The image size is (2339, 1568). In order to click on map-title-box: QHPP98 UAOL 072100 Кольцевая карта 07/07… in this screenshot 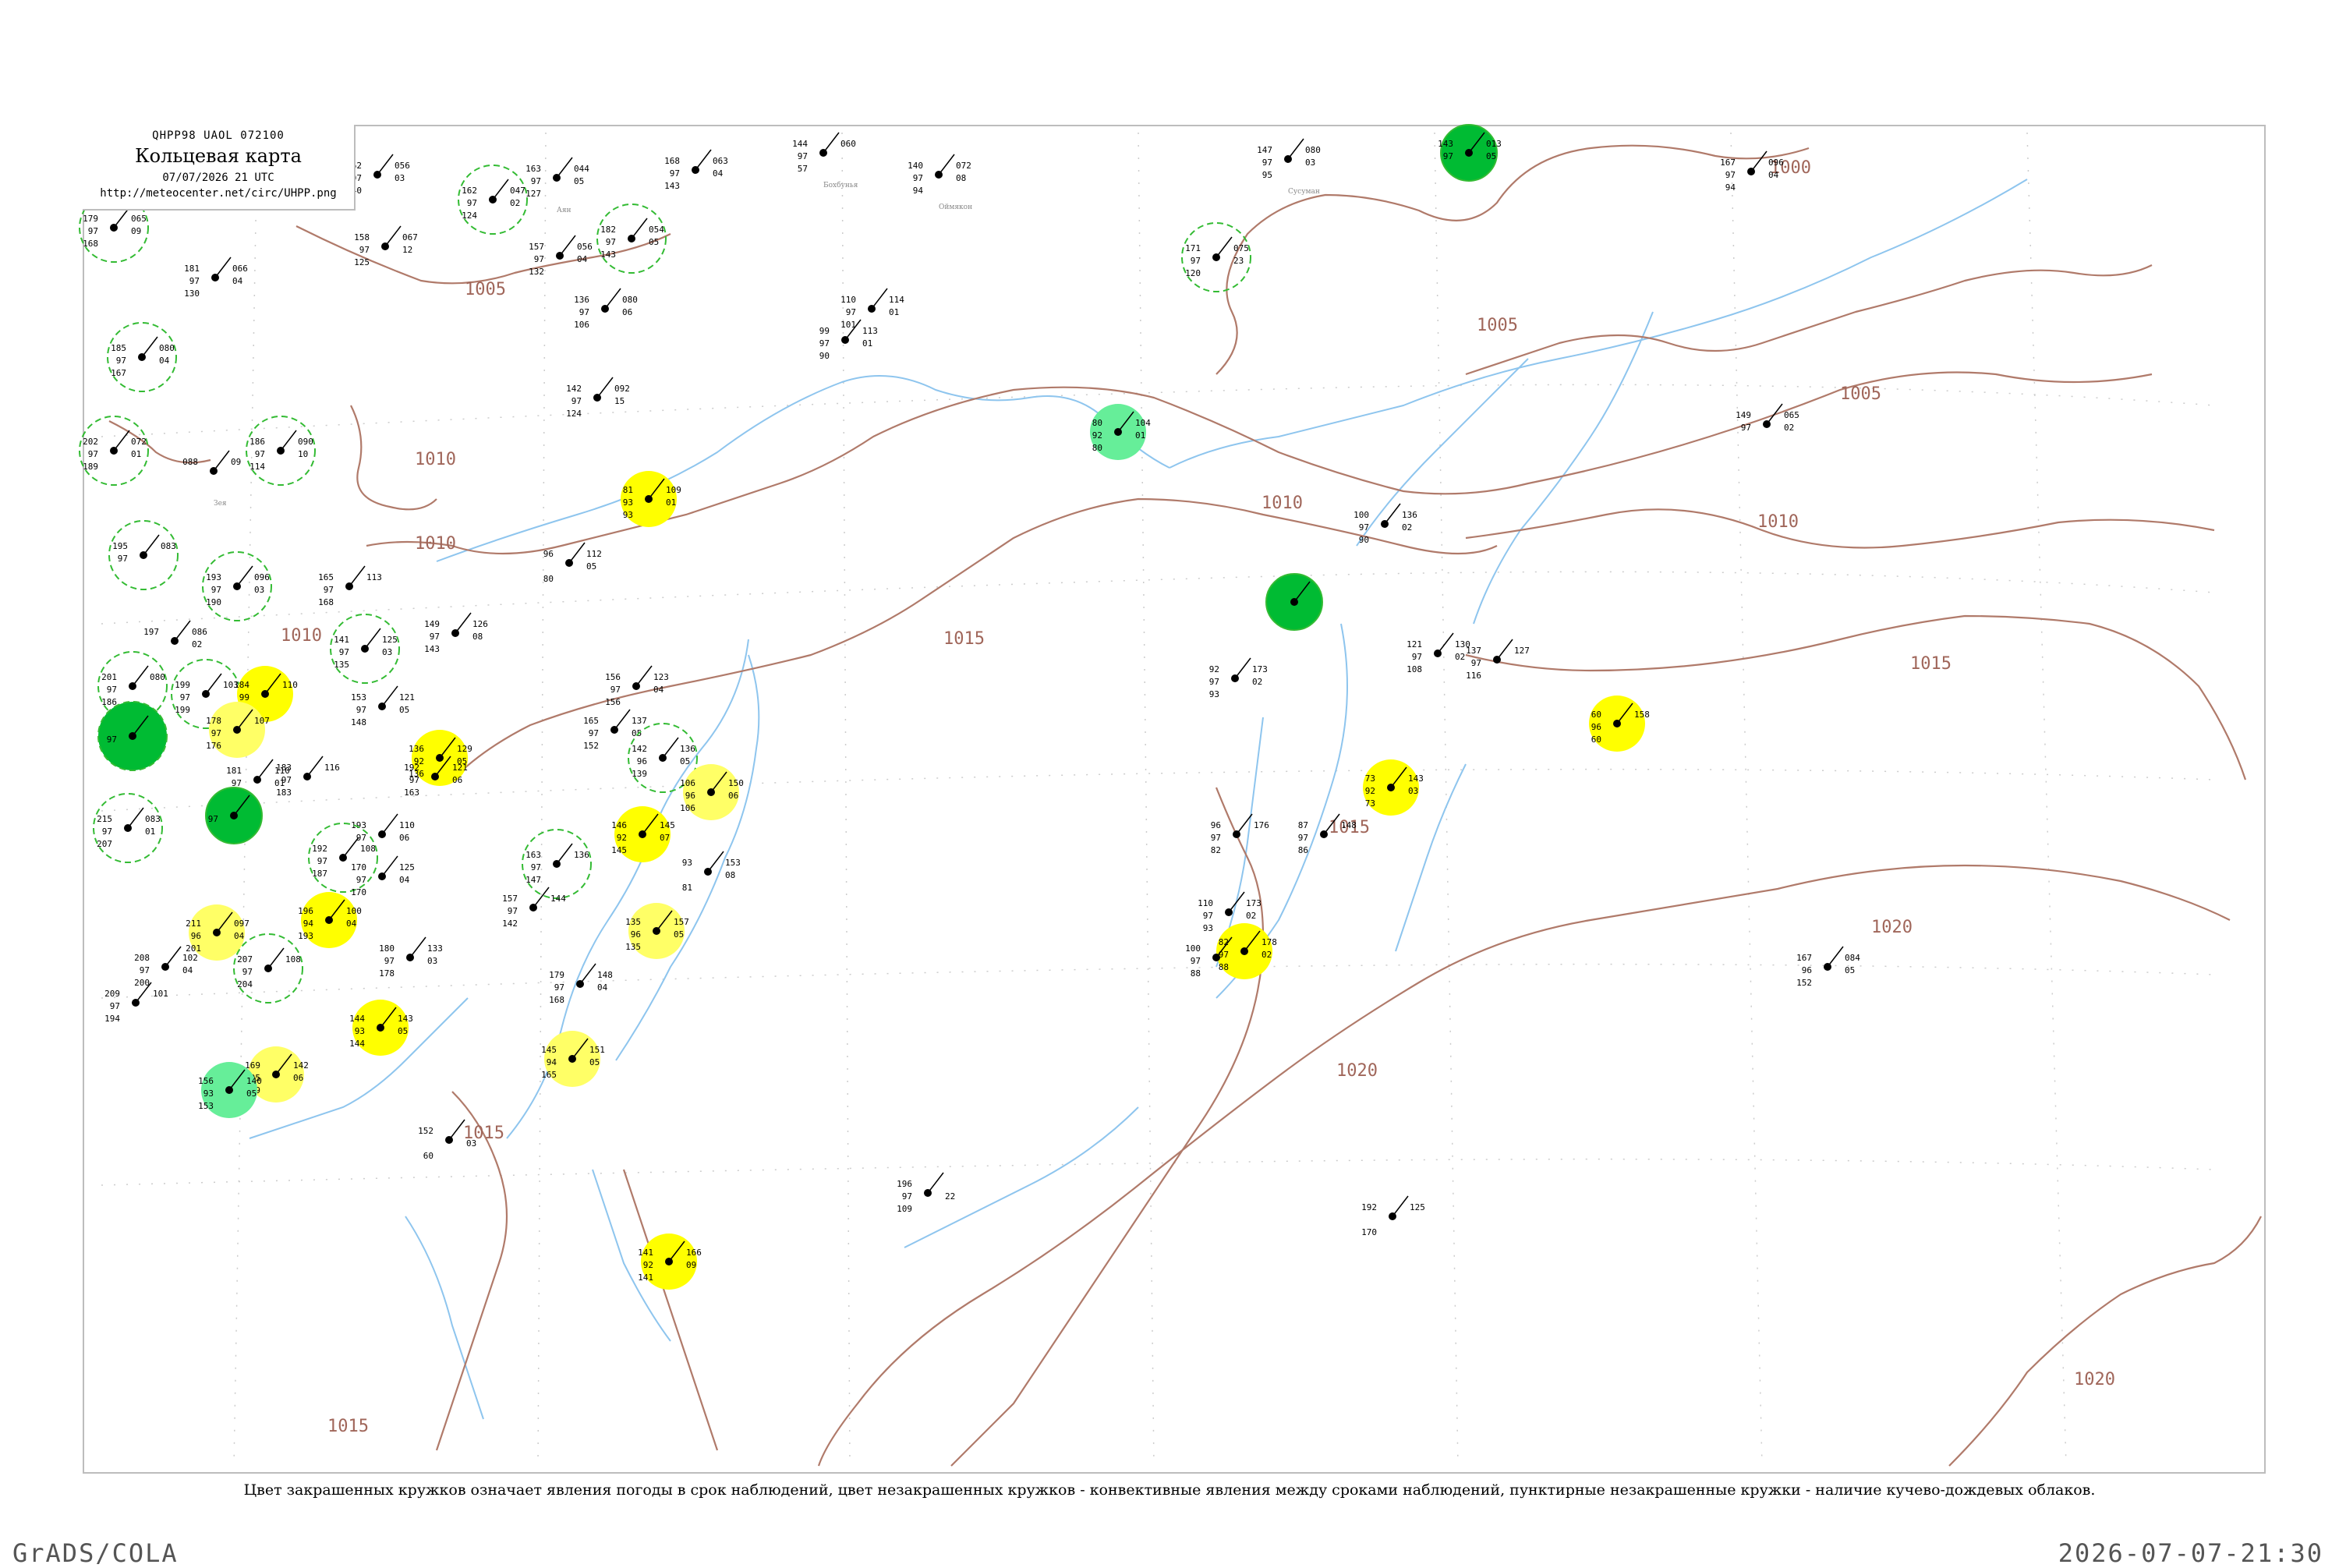, I will do `click(219, 168)`.